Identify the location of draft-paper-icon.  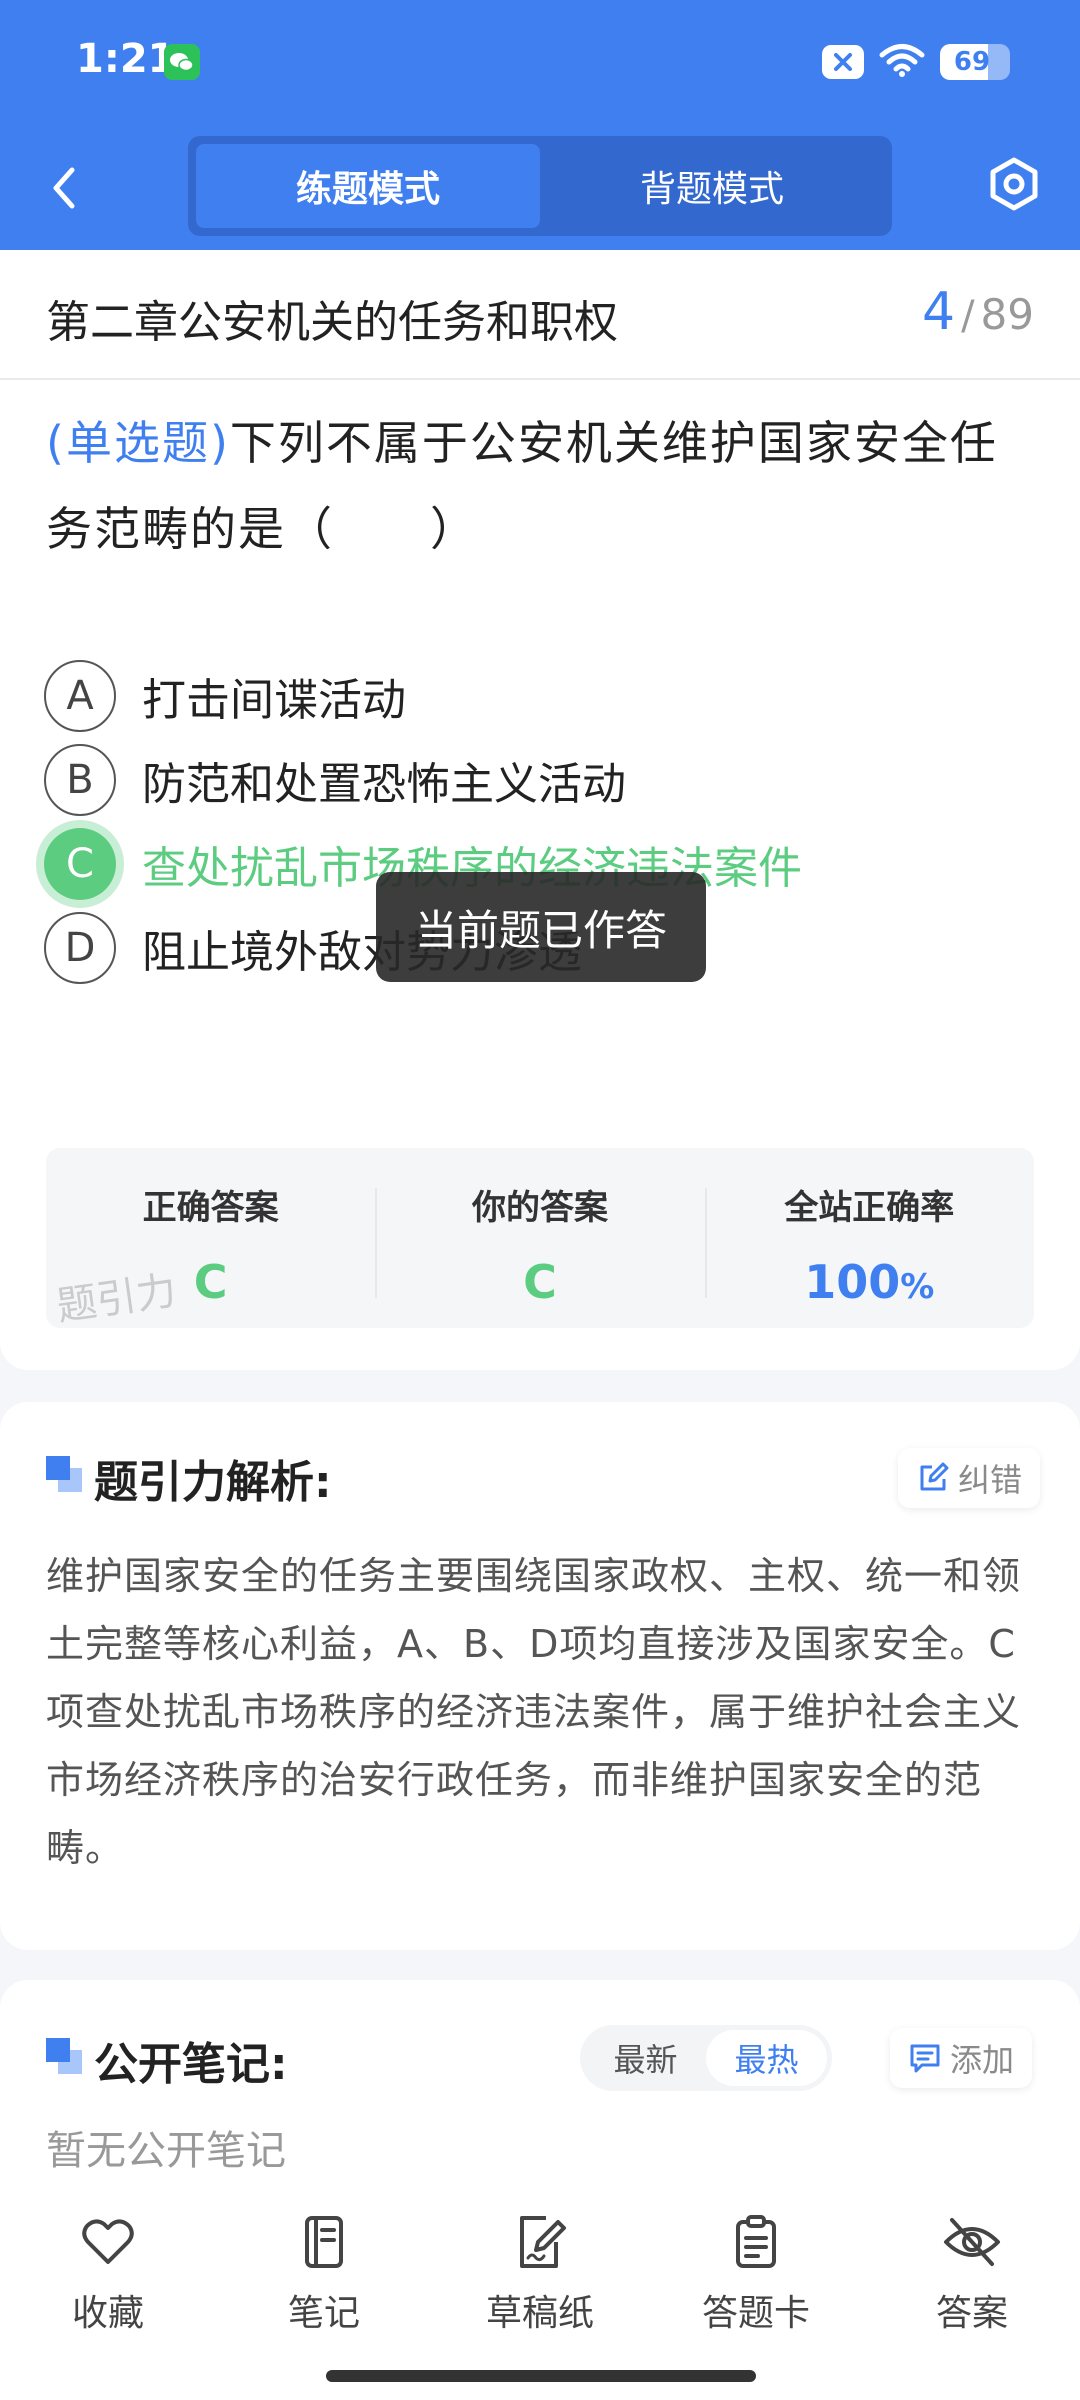
(543, 2242).